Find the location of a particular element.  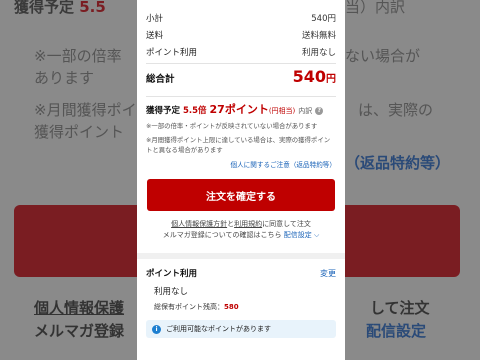

terms-link: 利用規約 is located at coordinates (248, 224).